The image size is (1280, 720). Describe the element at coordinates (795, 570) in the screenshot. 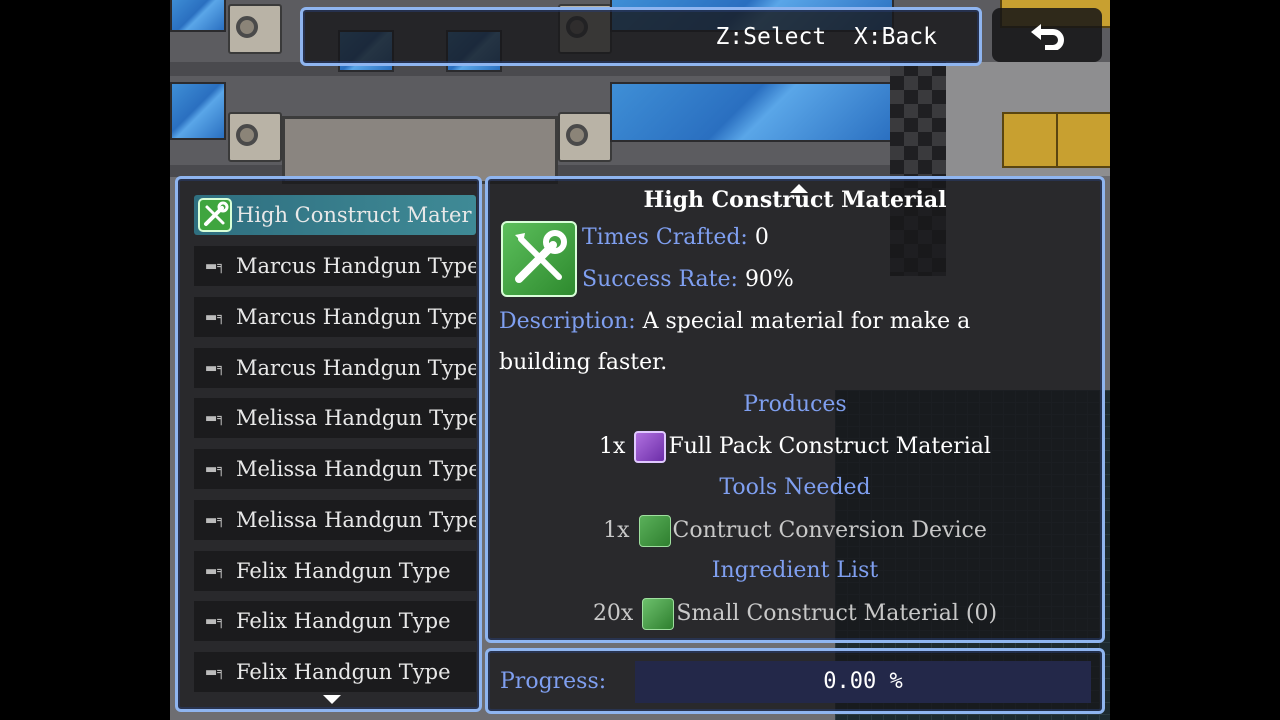

I see `ingredients-heading: Ingredient List` at that location.